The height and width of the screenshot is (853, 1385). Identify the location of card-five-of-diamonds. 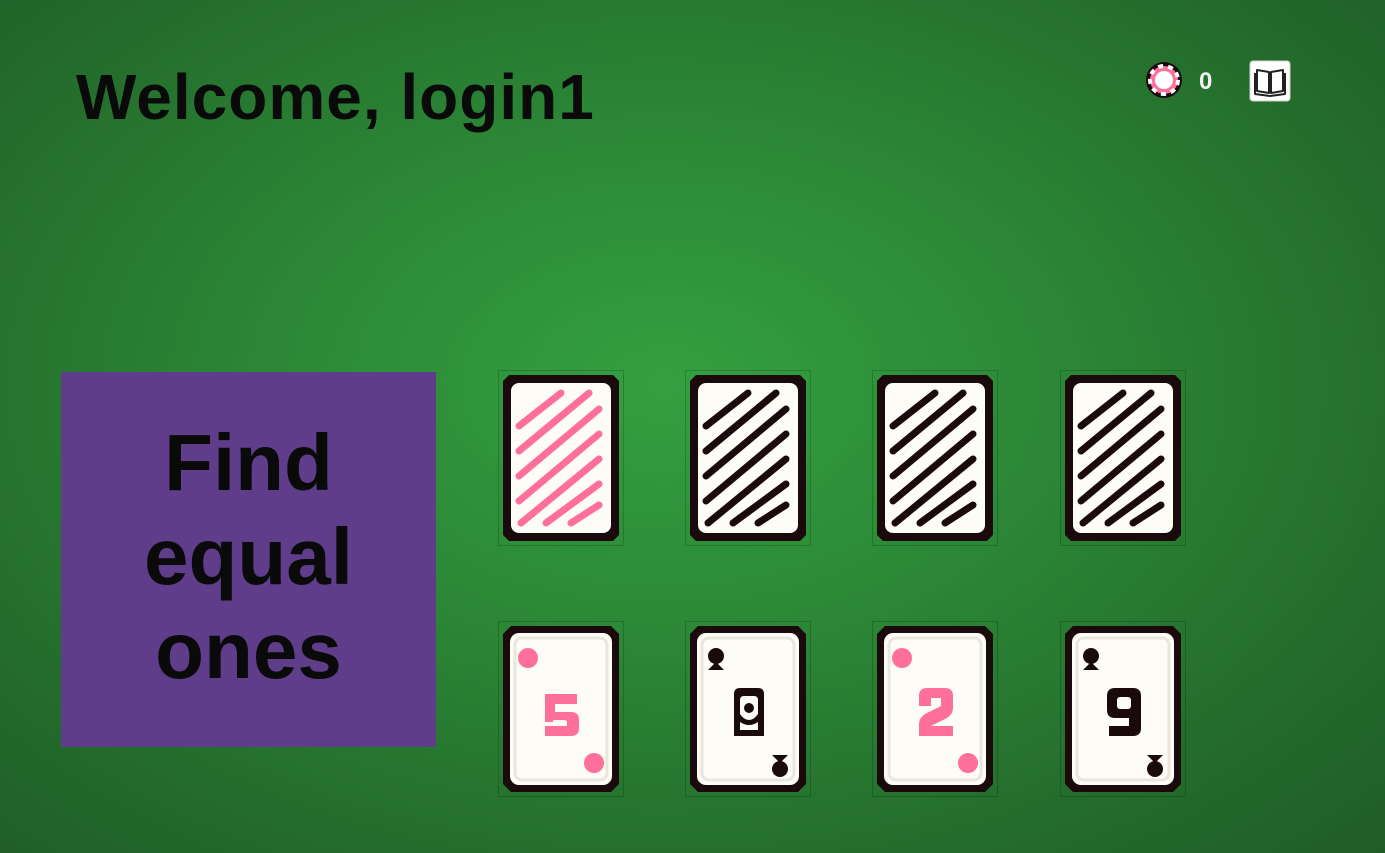
(561, 709).